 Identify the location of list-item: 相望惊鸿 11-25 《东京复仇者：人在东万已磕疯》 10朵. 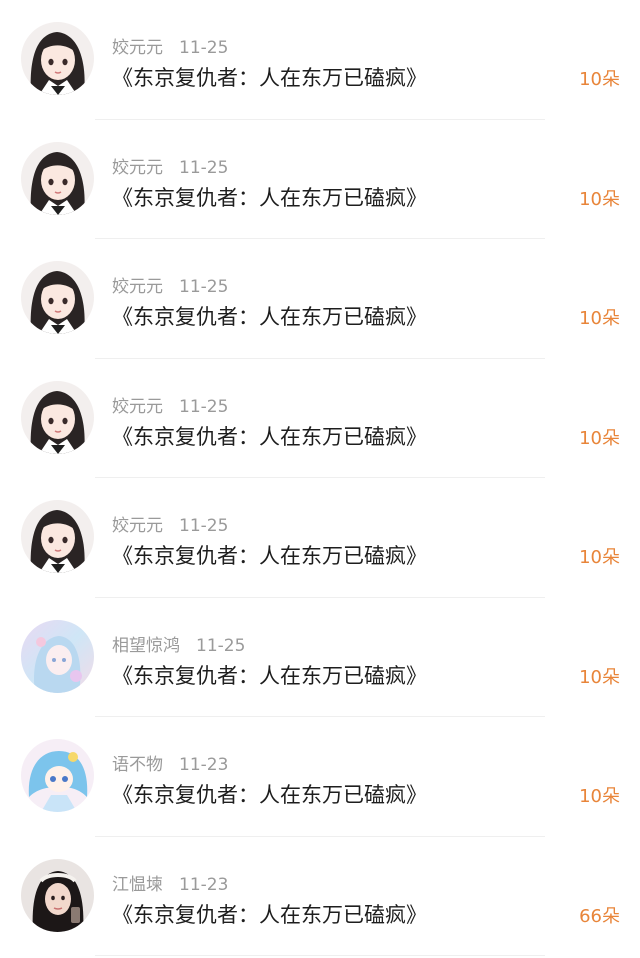
(320, 658).